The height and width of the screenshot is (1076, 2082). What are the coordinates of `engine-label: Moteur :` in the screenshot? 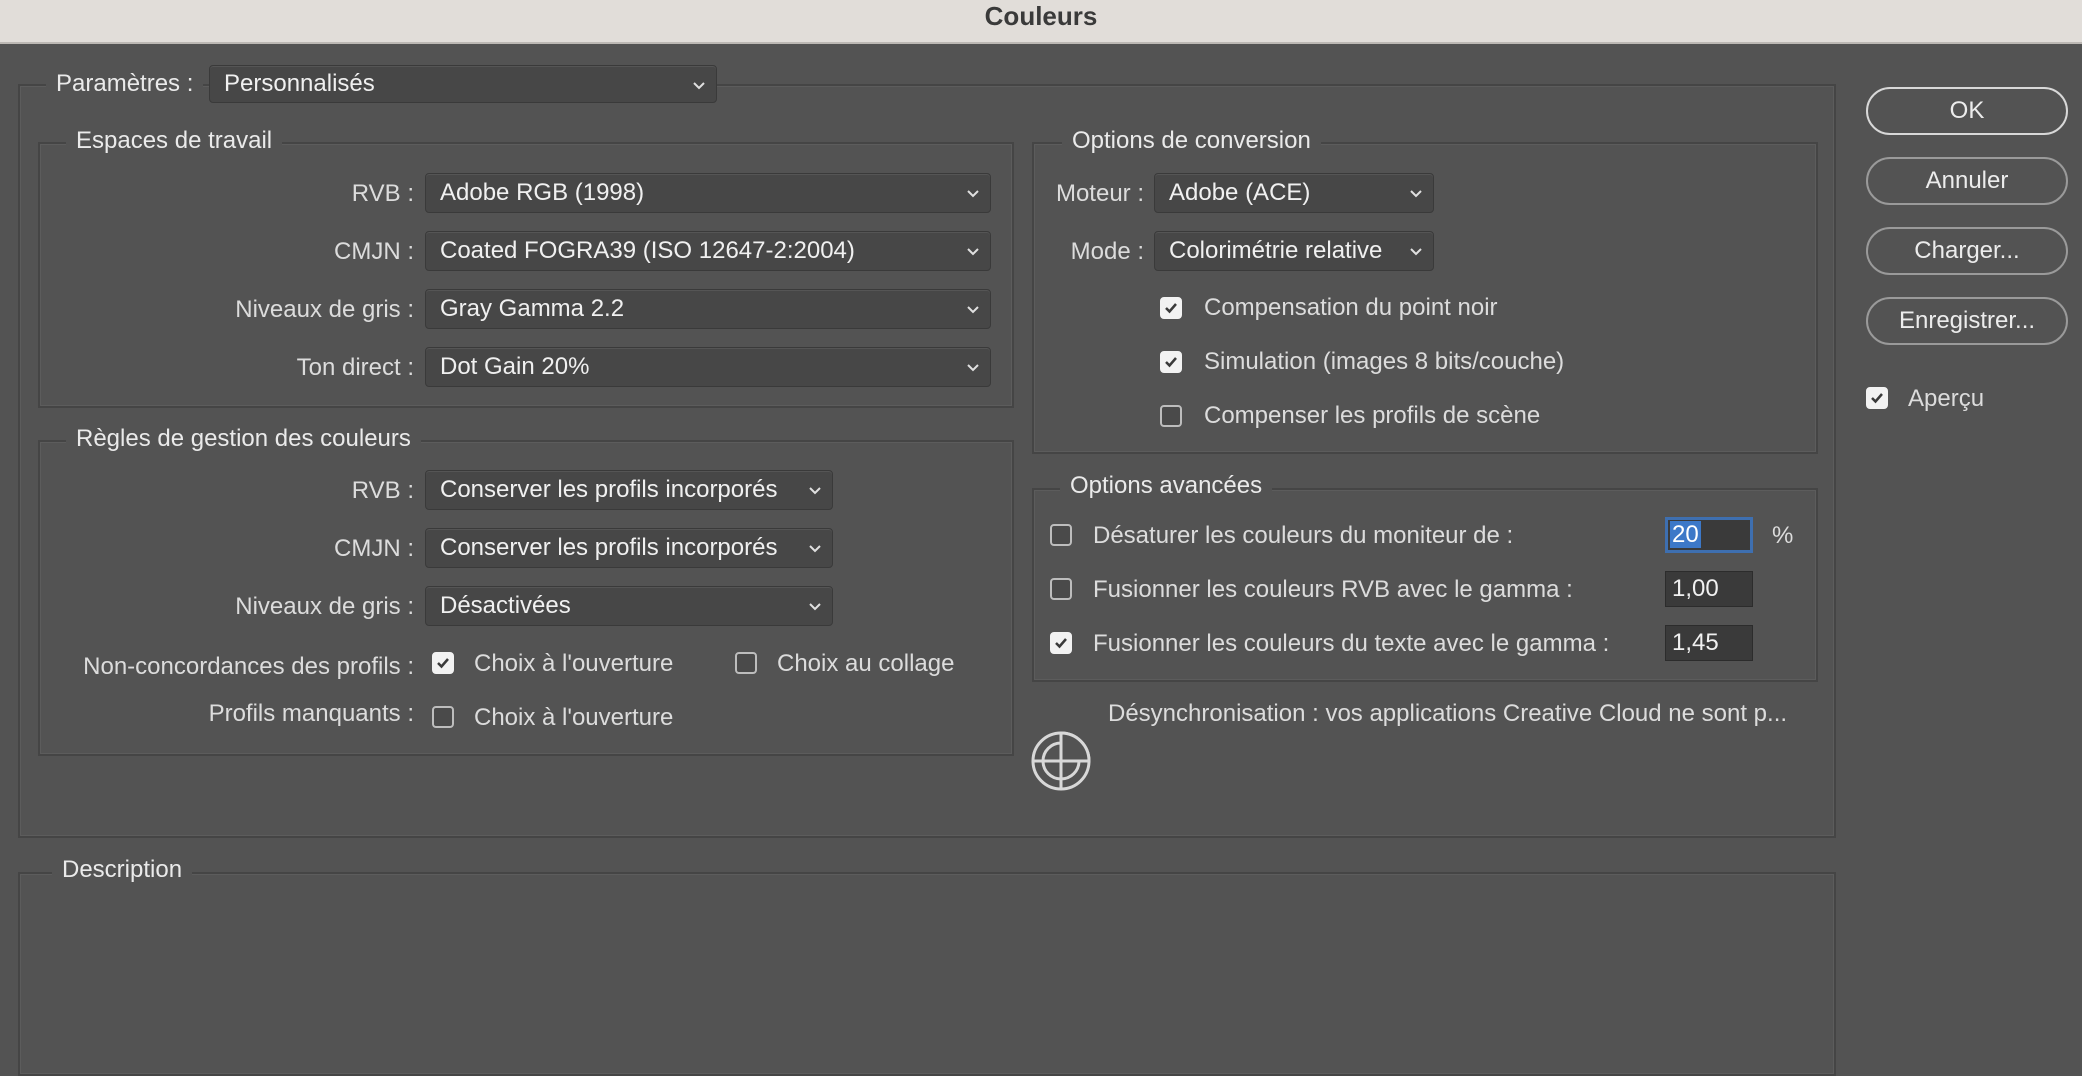 It's located at (1099, 193).